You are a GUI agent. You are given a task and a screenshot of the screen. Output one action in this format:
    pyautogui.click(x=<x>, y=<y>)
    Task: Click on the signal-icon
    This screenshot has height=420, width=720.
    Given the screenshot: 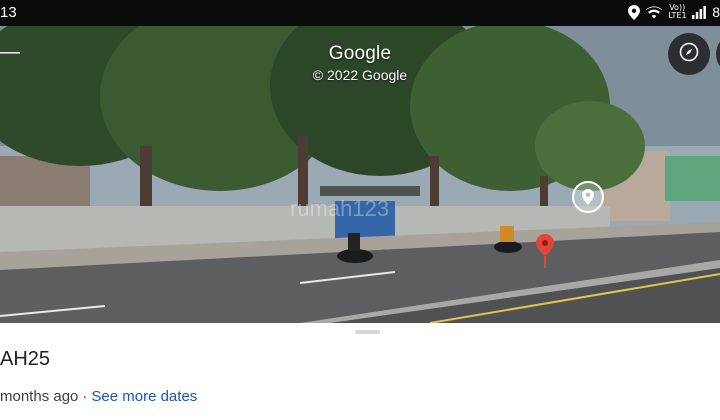 What is the action you would take?
    pyautogui.click(x=699, y=12)
    